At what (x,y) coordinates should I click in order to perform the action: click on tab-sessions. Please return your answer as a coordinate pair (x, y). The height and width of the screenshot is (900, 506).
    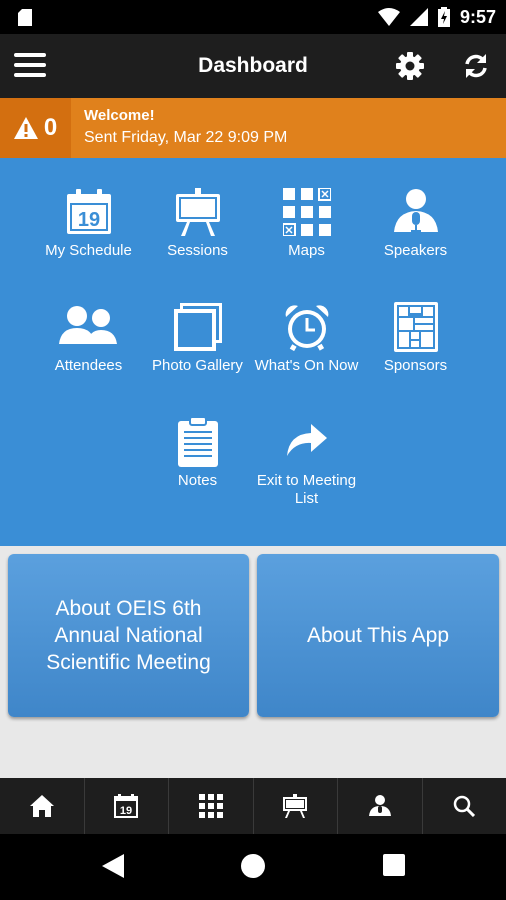
    Looking at the image, I should click on (296, 806).